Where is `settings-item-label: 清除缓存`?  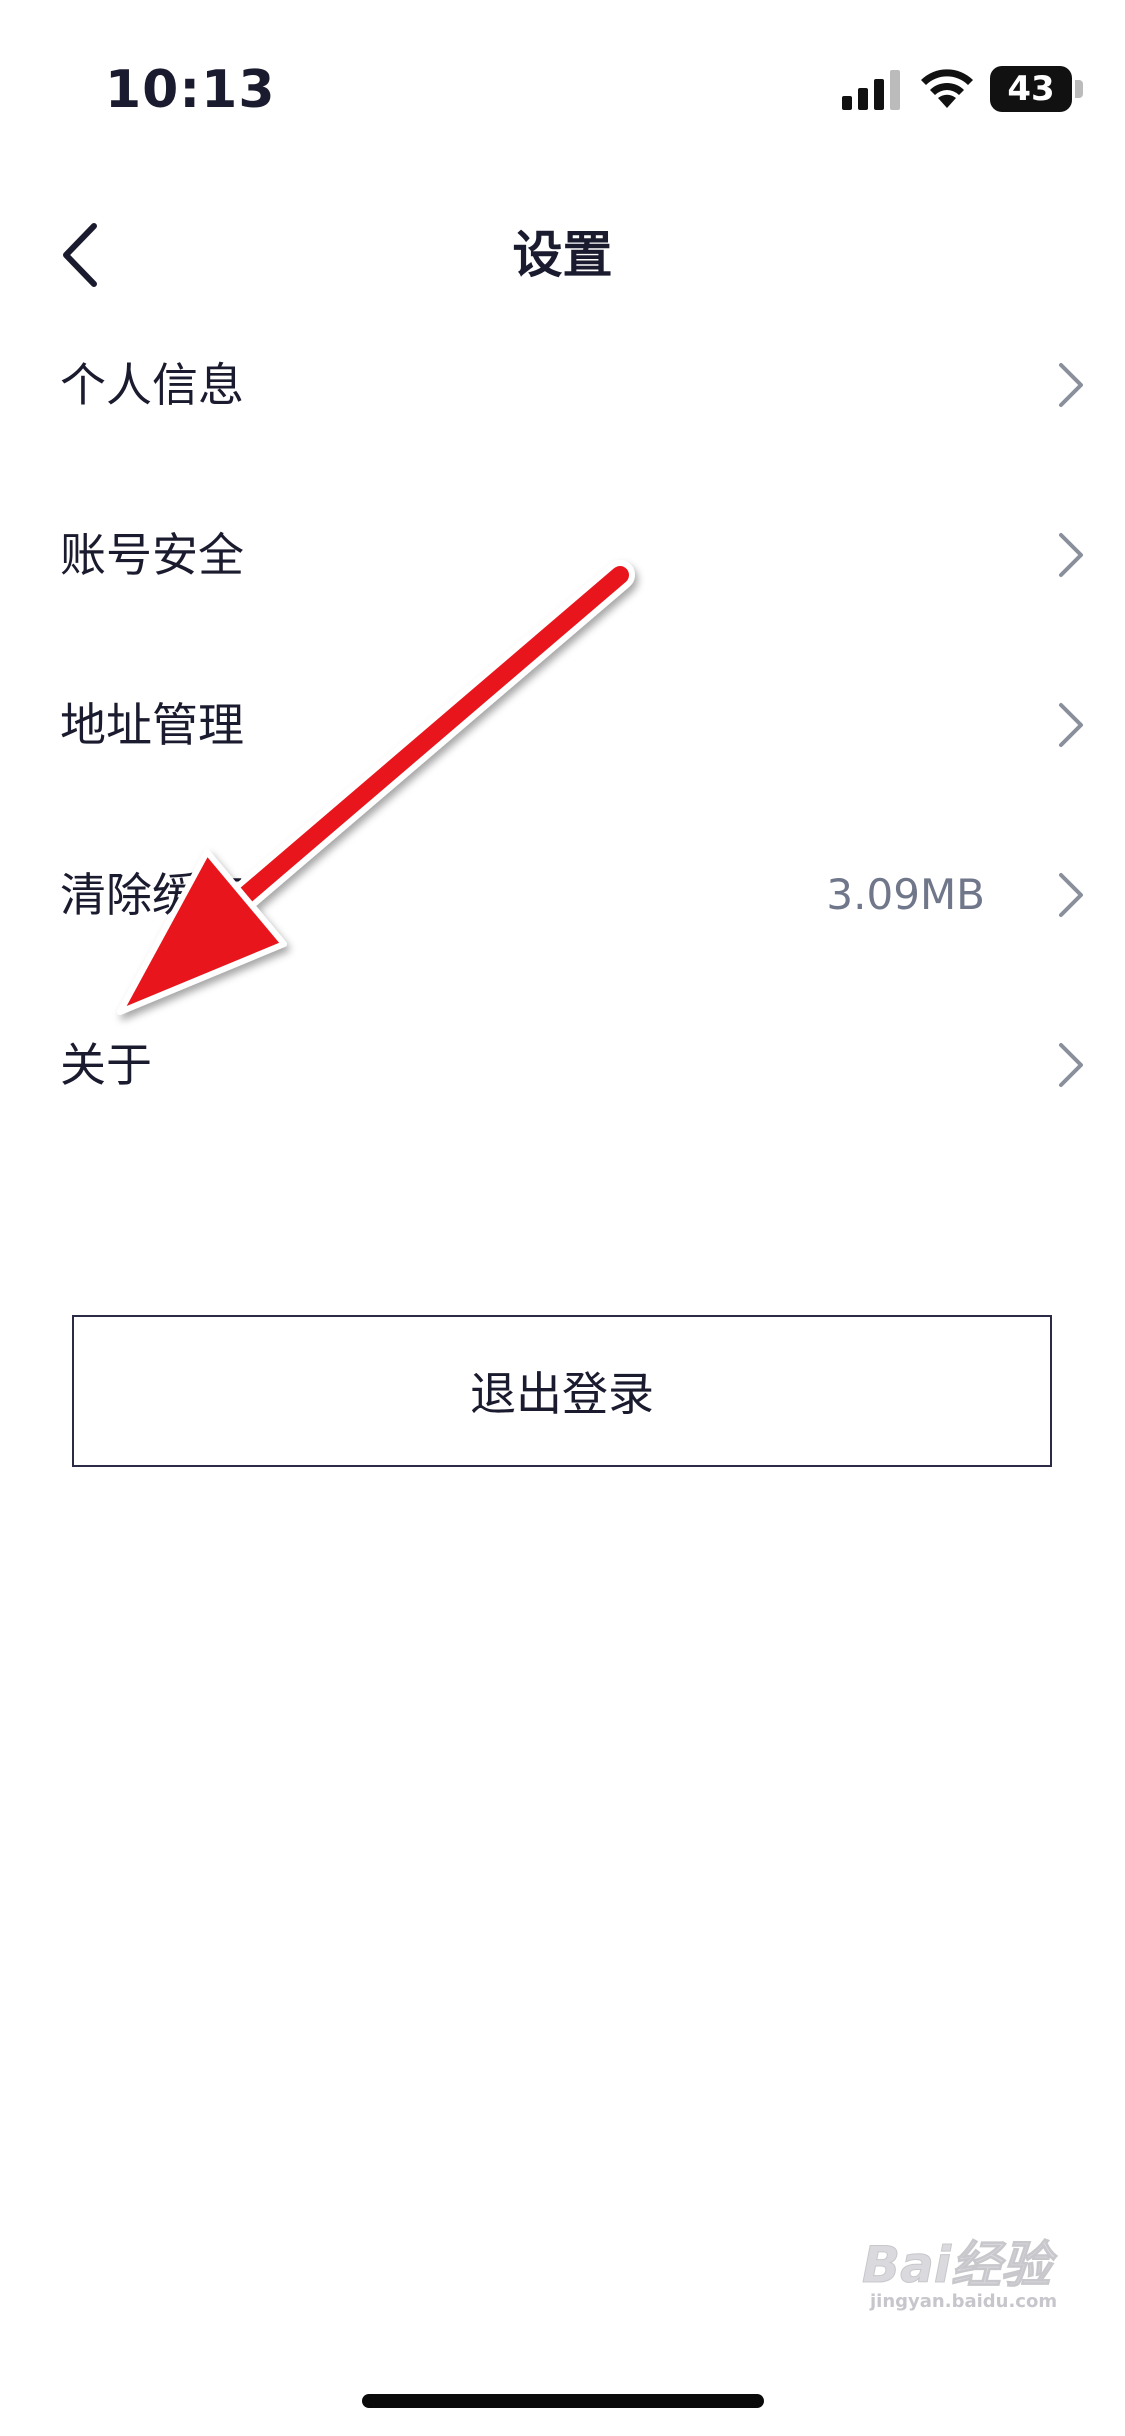 settings-item-label: 清除缓存 is located at coordinates (152, 895).